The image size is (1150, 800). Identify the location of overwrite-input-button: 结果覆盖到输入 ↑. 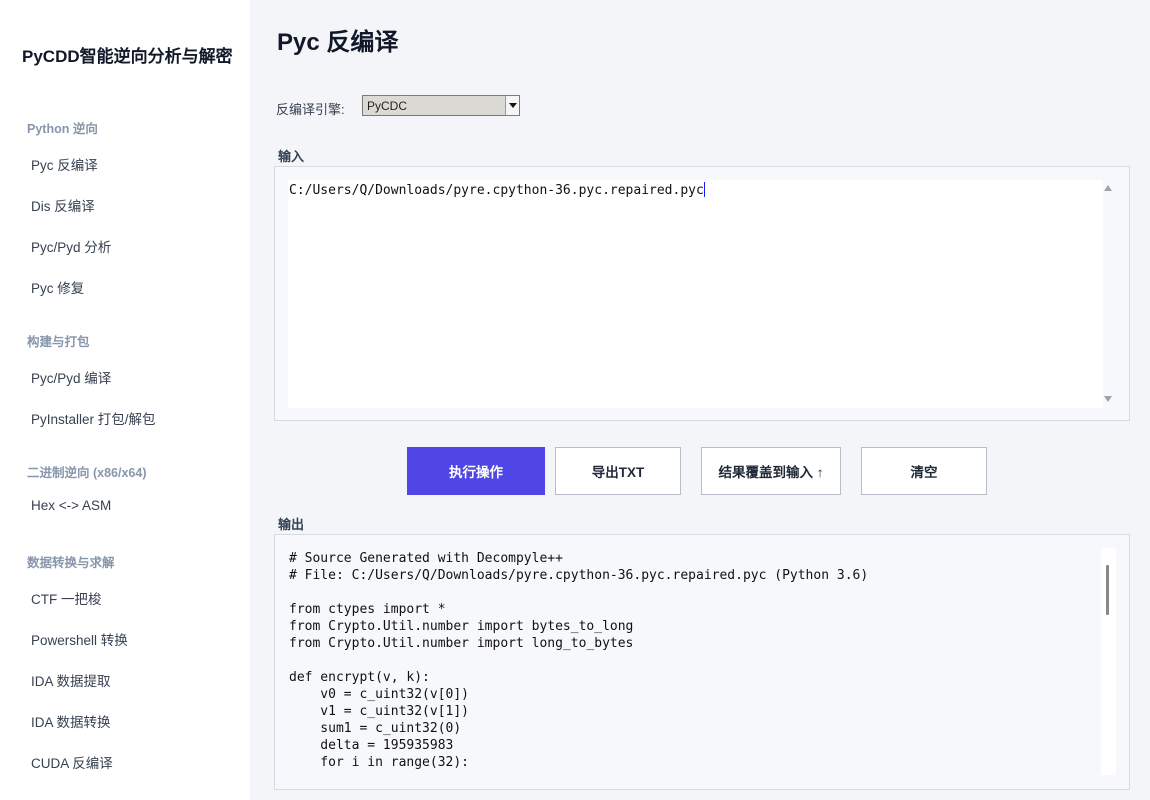
(771, 471).